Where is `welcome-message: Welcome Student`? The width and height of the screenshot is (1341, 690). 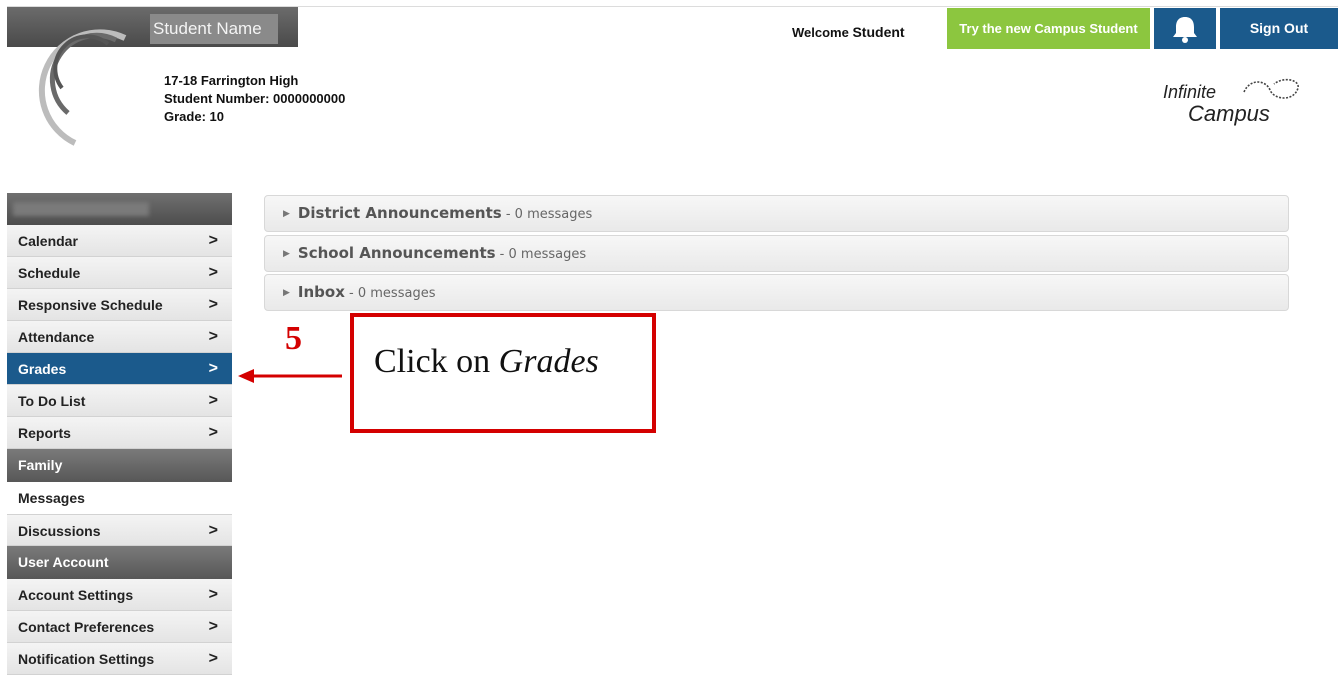
welcome-message: Welcome Student is located at coordinates (848, 32).